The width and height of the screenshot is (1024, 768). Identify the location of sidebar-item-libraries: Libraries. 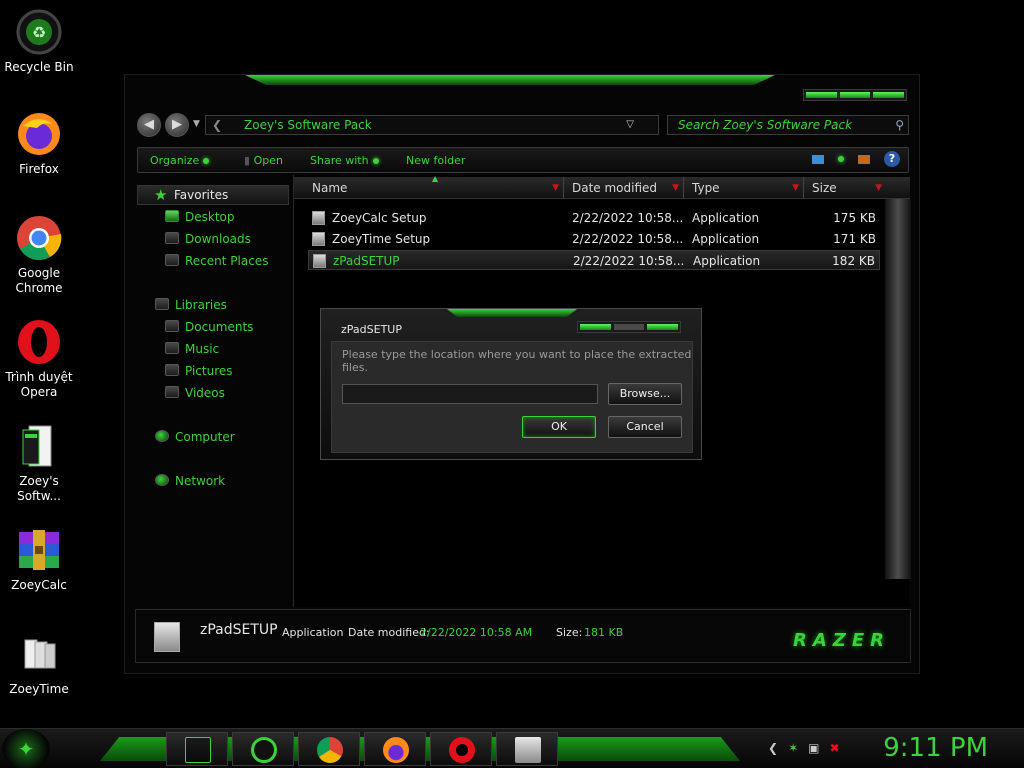
(191, 305).